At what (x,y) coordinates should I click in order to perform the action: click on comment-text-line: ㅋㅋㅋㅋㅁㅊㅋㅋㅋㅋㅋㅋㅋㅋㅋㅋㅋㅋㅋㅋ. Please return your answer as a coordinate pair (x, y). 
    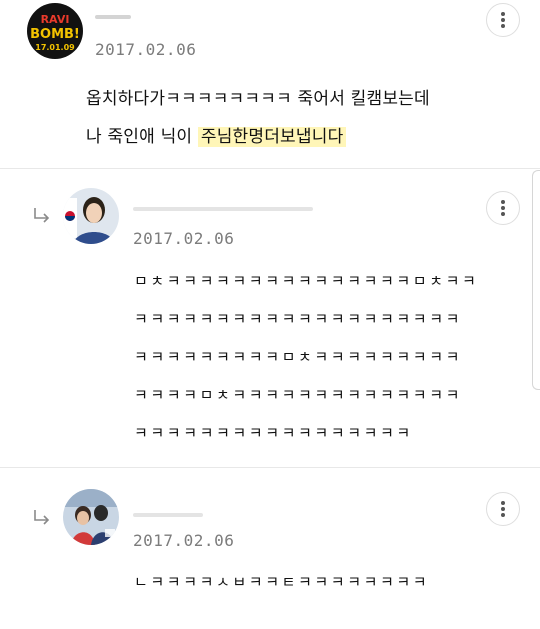
    Looking at the image, I should click on (298, 395).